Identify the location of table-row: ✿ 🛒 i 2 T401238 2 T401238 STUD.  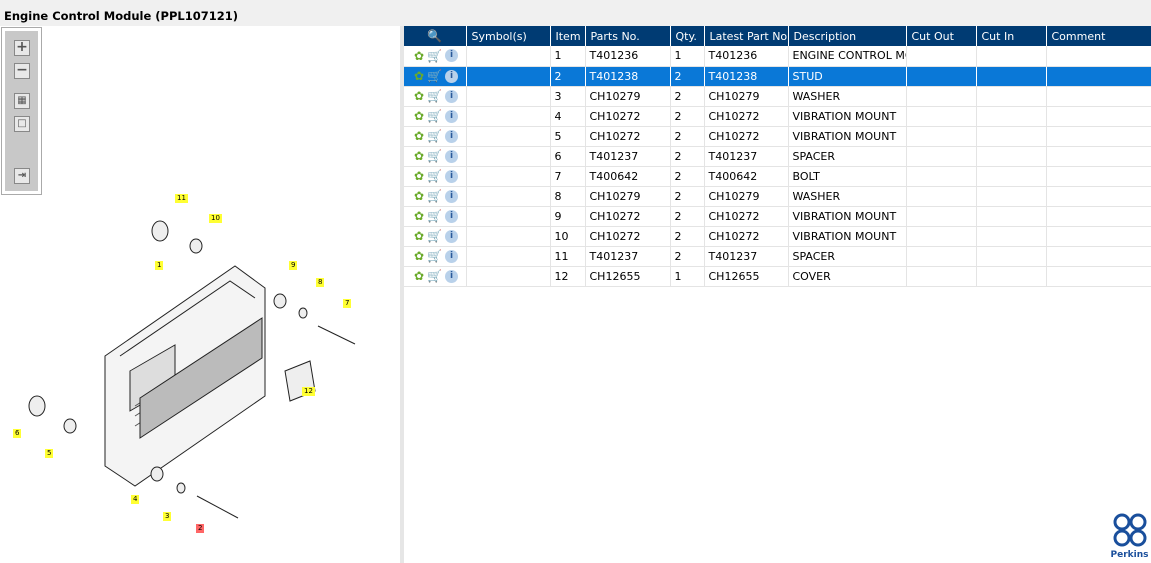
(777, 76).